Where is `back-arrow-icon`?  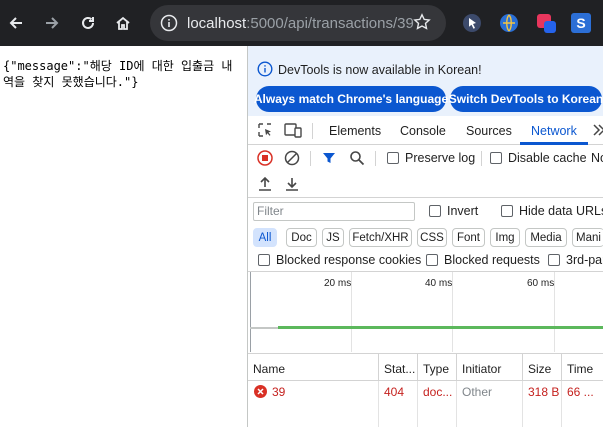 back-arrow-icon is located at coordinates (15, 23).